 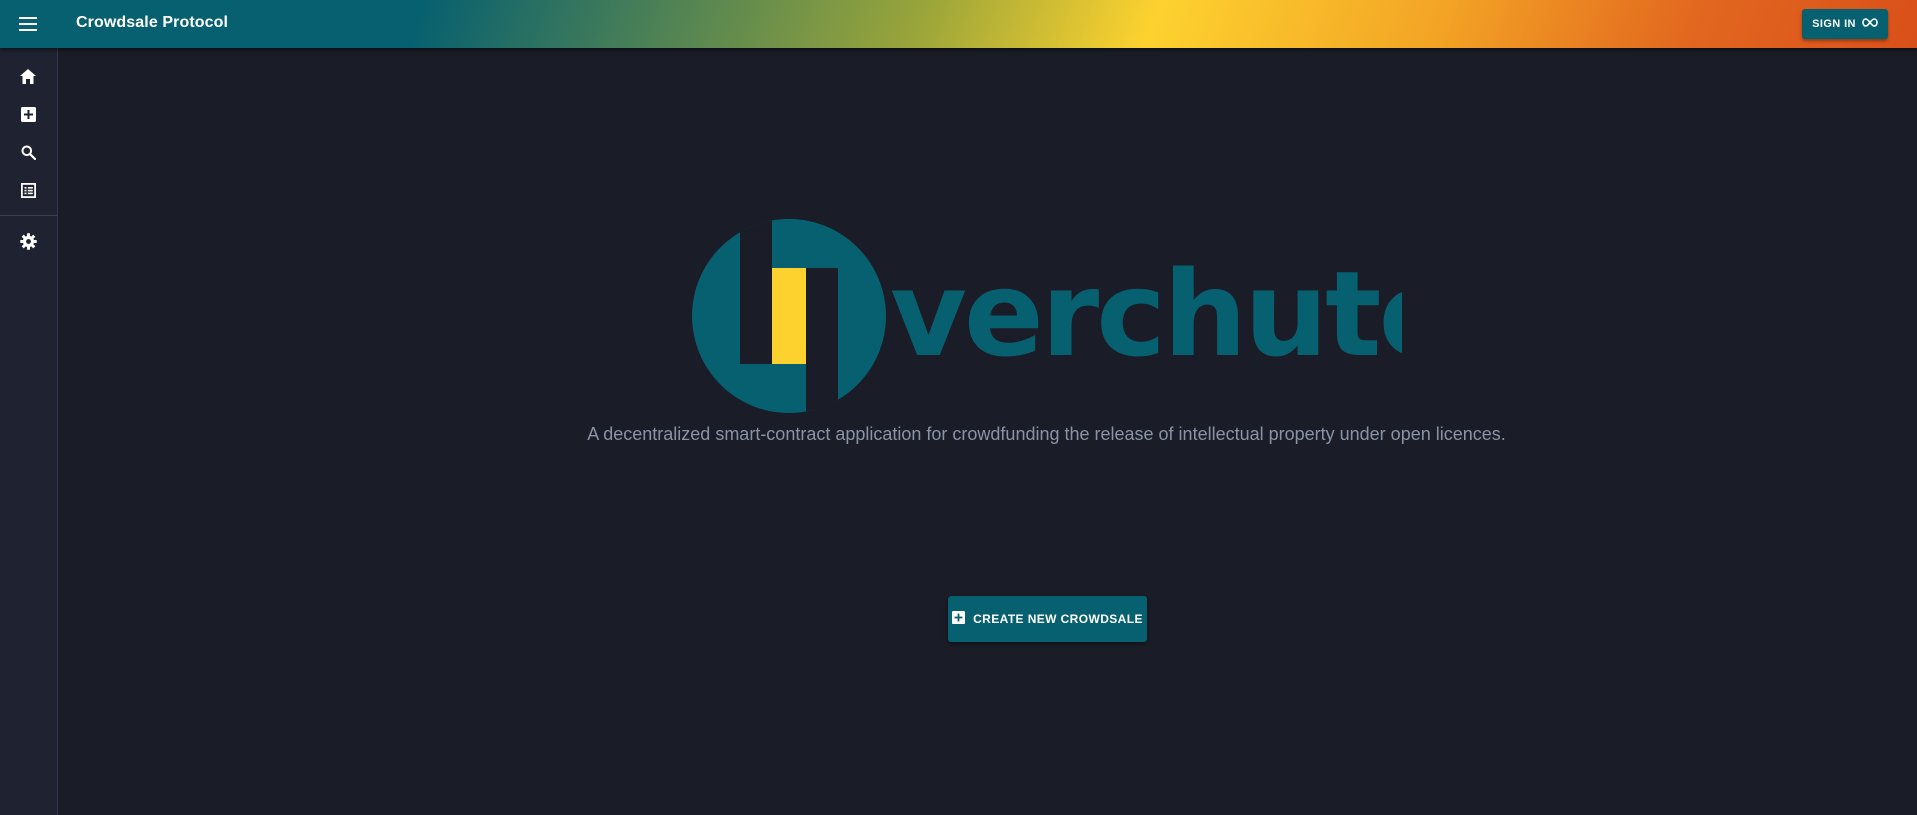 I want to click on infinity-icon, so click(x=1870, y=24).